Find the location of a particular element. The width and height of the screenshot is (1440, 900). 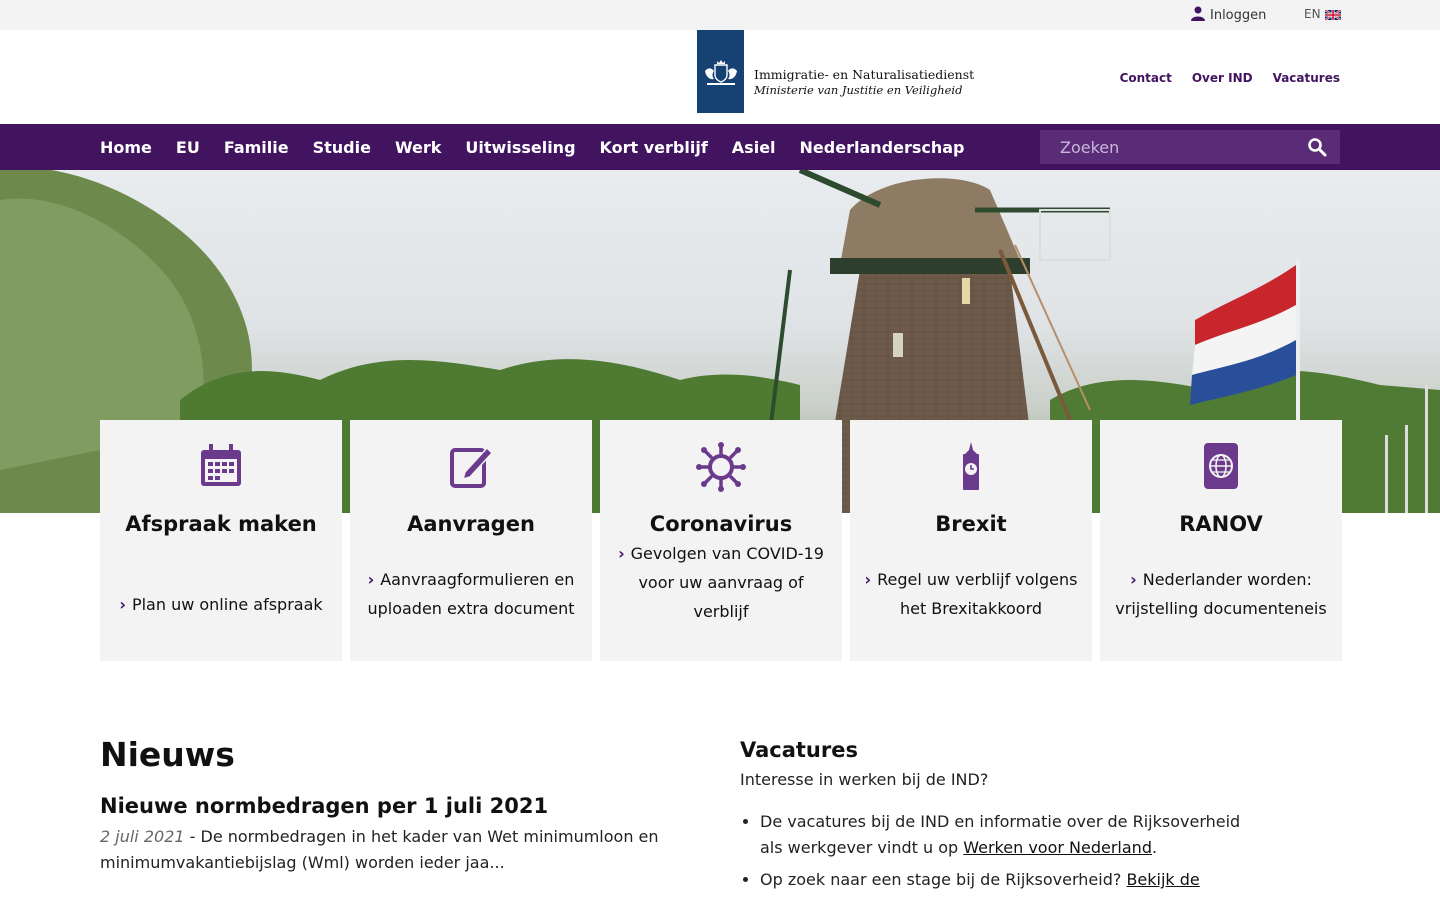

tile-afspraak-maken: Afspraak maken › Plan uw online afspraak is located at coordinates (221, 540).